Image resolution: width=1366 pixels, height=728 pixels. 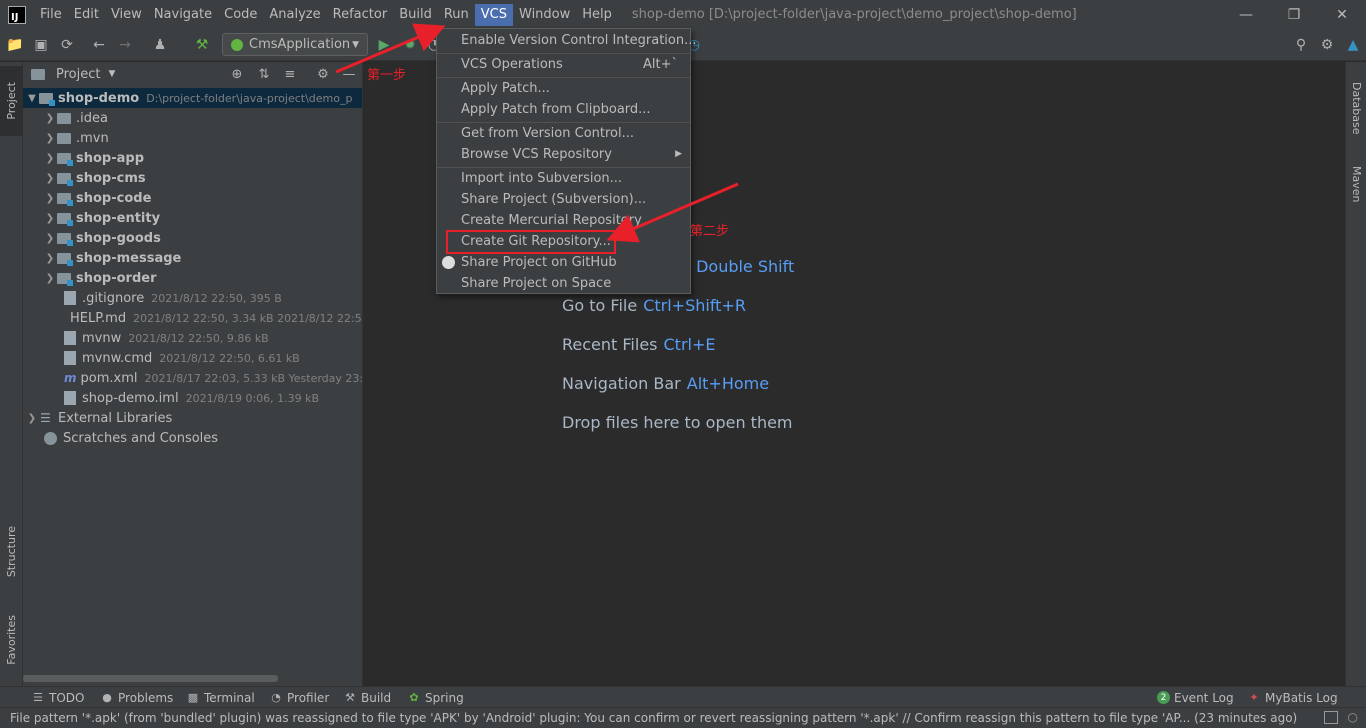 I want to click on close-icon: ✕, so click(x=1342, y=14).